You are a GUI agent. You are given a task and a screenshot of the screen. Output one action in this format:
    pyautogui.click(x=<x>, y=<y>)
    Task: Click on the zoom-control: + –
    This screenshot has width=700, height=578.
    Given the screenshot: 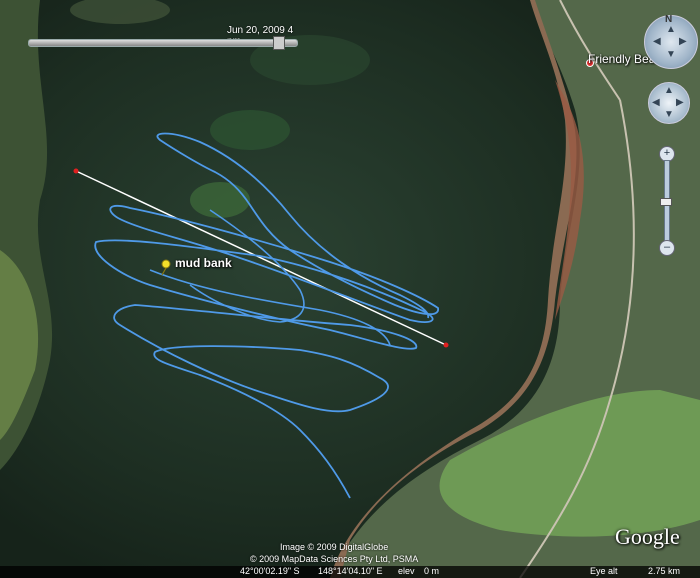 What is the action you would take?
    pyautogui.click(x=667, y=201)
    